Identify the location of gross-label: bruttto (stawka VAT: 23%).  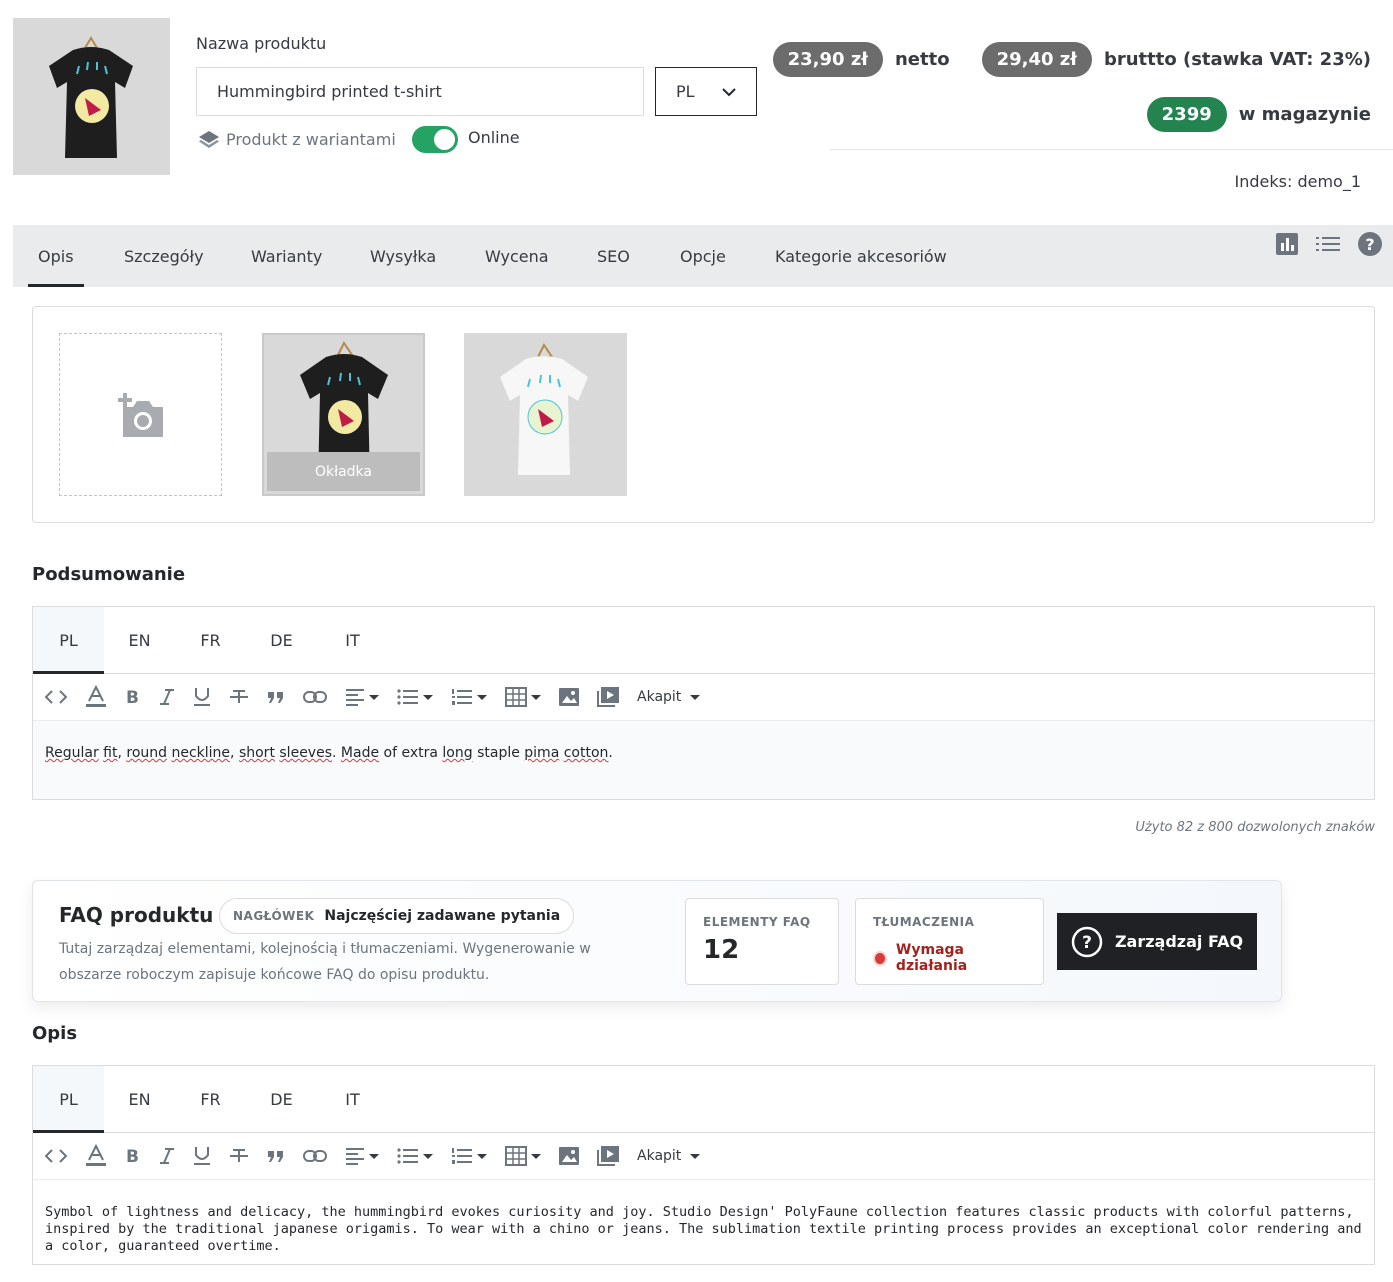
(1237, 59).